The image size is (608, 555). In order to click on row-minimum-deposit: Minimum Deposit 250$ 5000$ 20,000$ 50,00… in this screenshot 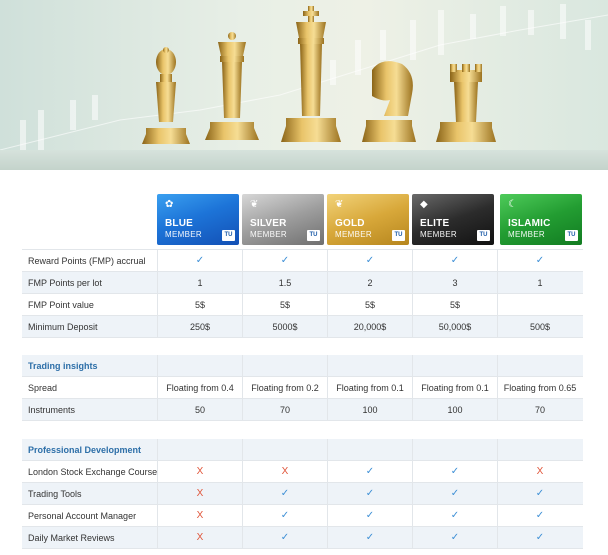, I will do `click(302, 327)`.